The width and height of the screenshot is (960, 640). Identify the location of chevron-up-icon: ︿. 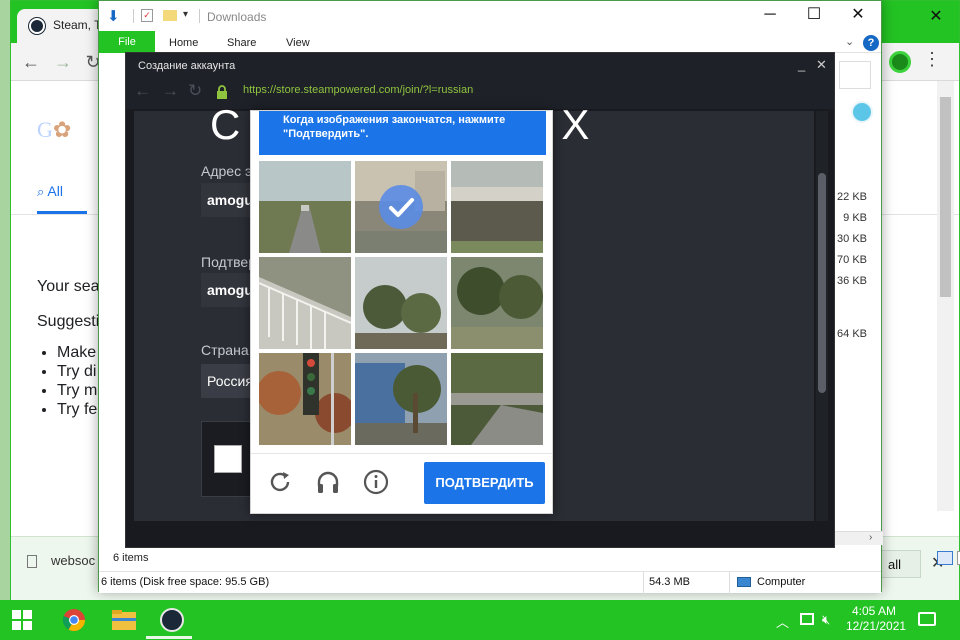
(782, 621).